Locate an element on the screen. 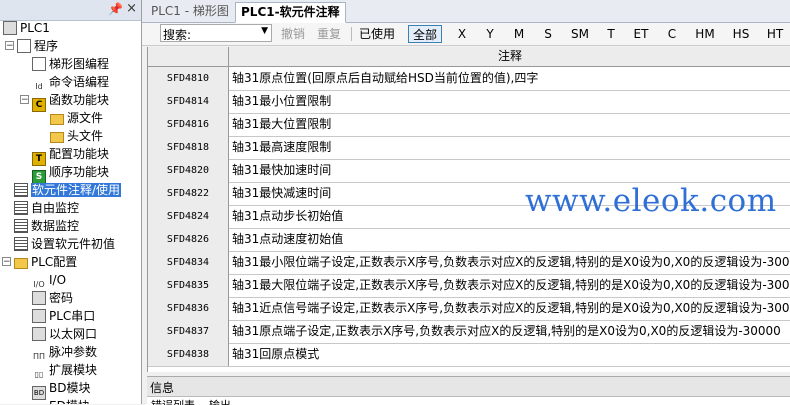 Image resolution: width=790 pixels, height=405 pixels. device-cell: SFD4814 is located at coordinates (188, 101).